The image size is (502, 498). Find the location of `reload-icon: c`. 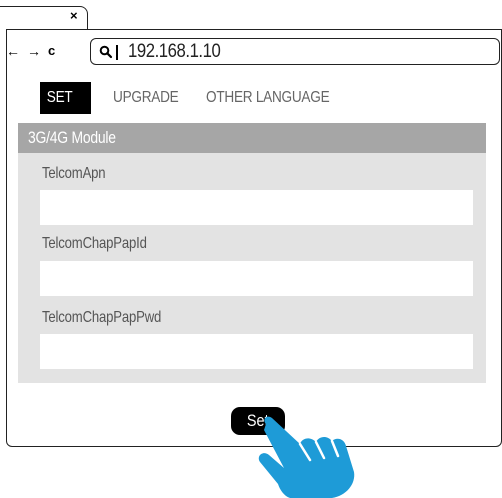

reload-icon: c is located at coordinates (51, 51).